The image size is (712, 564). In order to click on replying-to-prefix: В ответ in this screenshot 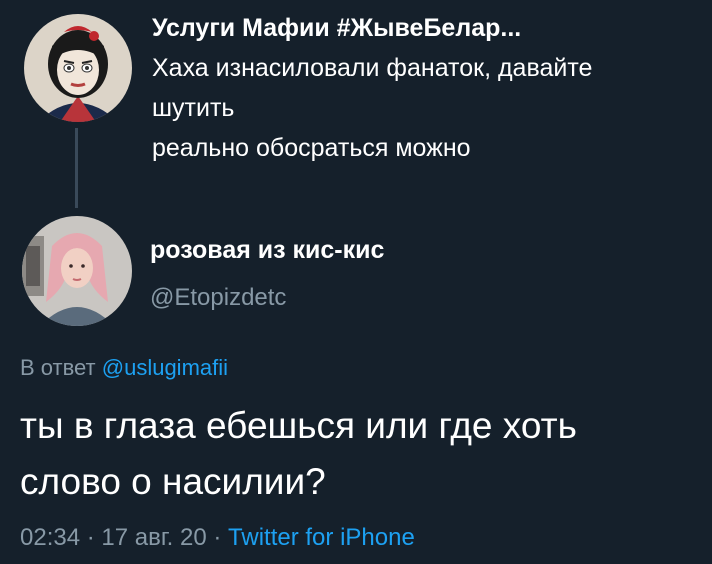, I will do `click(61, 367)`.